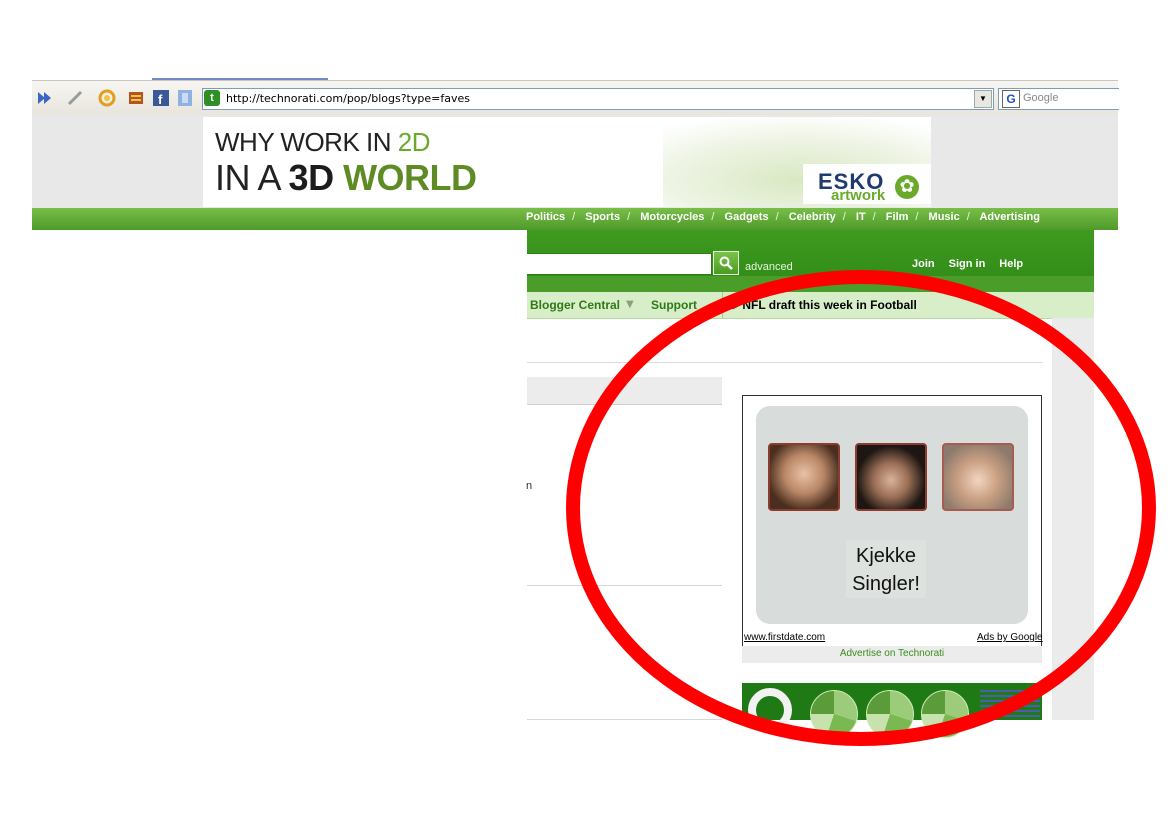 The width and height of the screenshot is (1173, 816). I want to click on help-link: Help, so click(1011, 264).